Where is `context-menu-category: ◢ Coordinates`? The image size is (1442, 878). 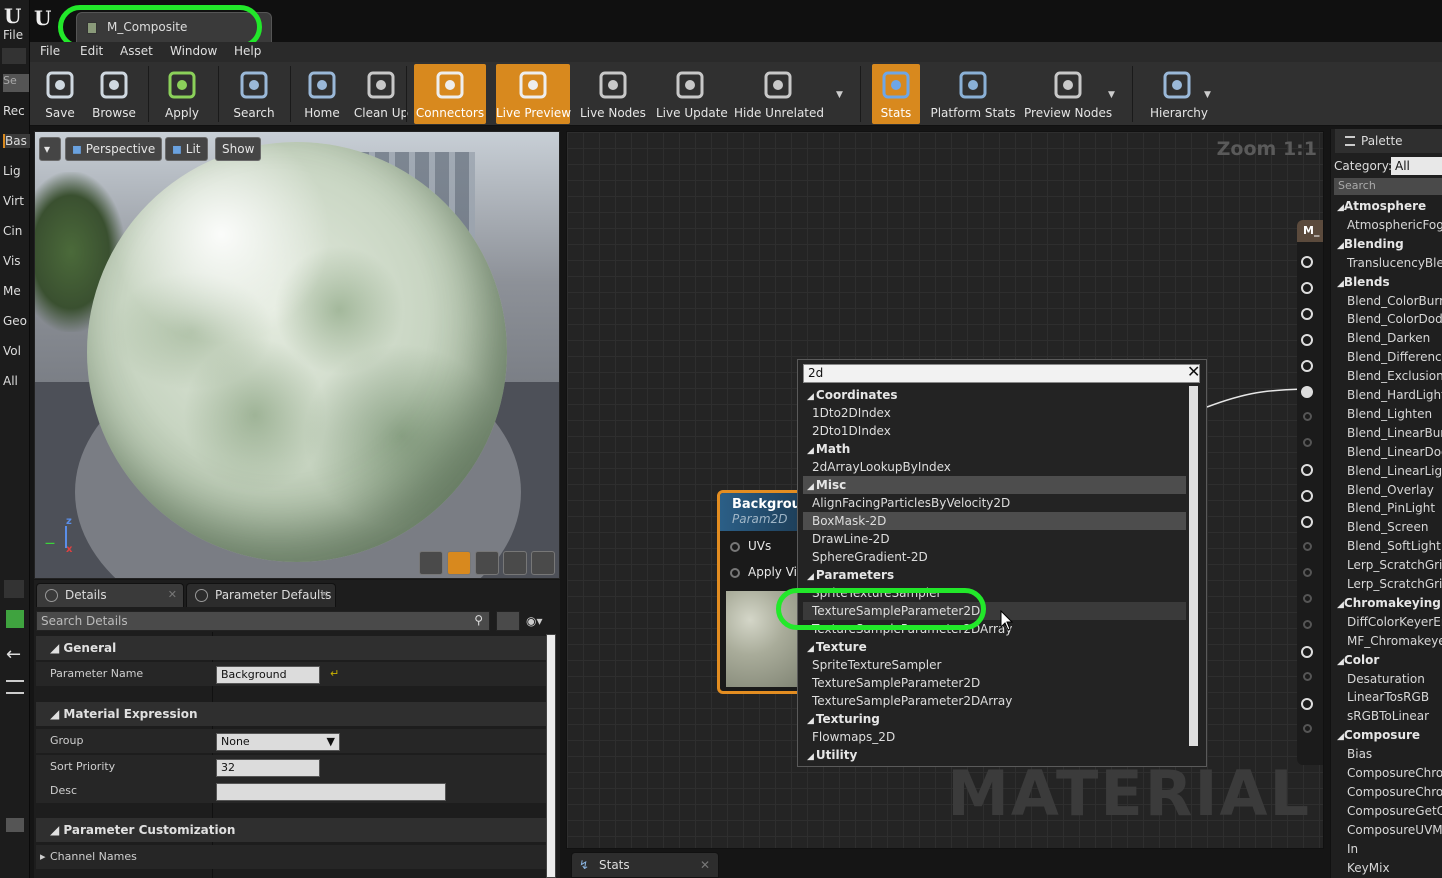
context-menu-category: ◢ Coordinates is located at coordinates (994, 395).